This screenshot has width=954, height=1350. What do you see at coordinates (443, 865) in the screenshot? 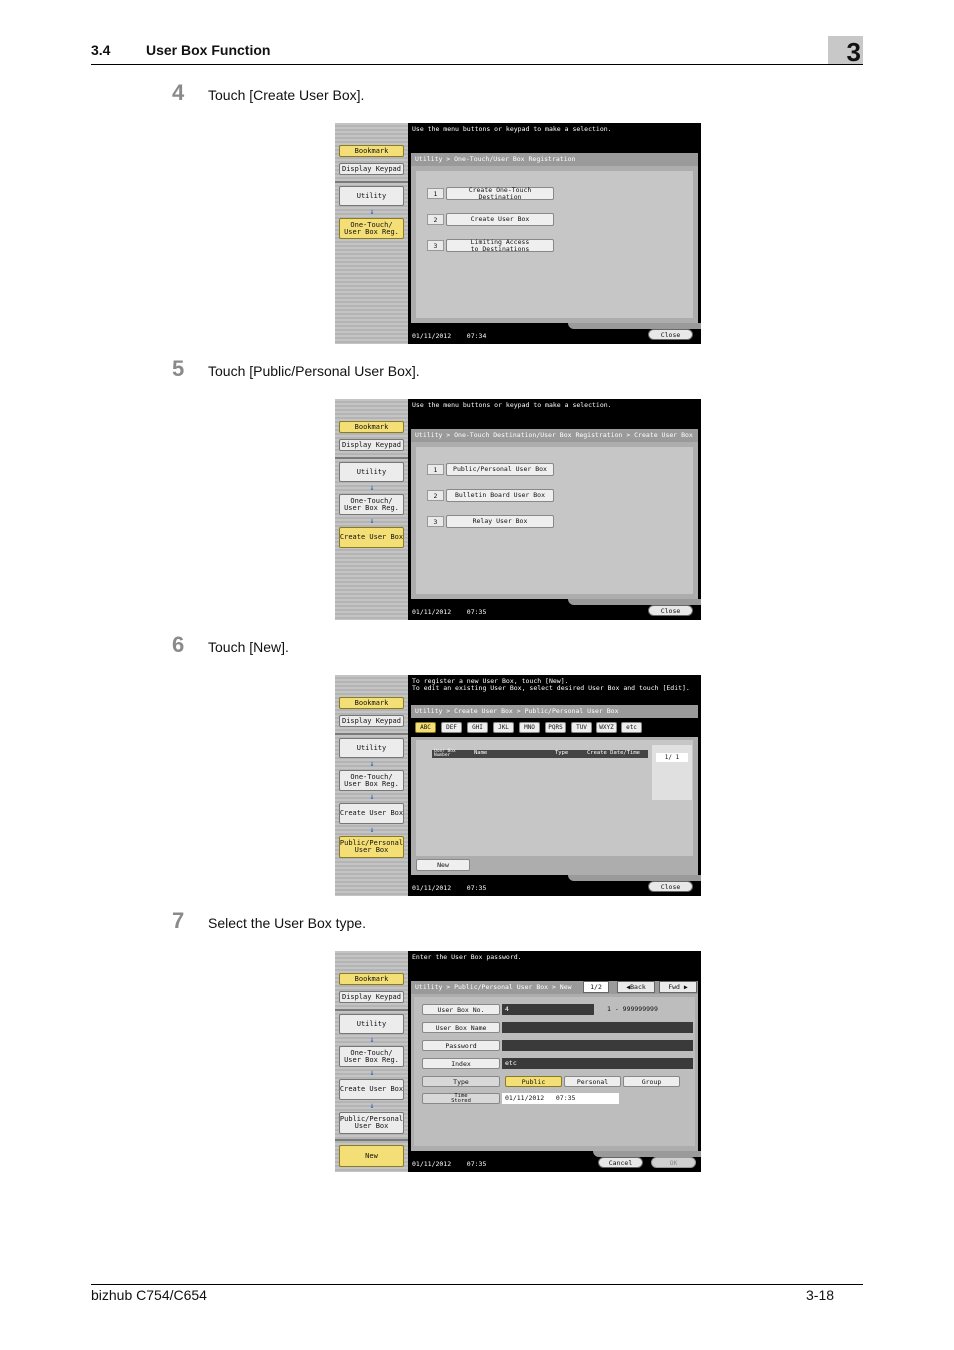
I see `new-button: New` at bounding box center [443, 865].